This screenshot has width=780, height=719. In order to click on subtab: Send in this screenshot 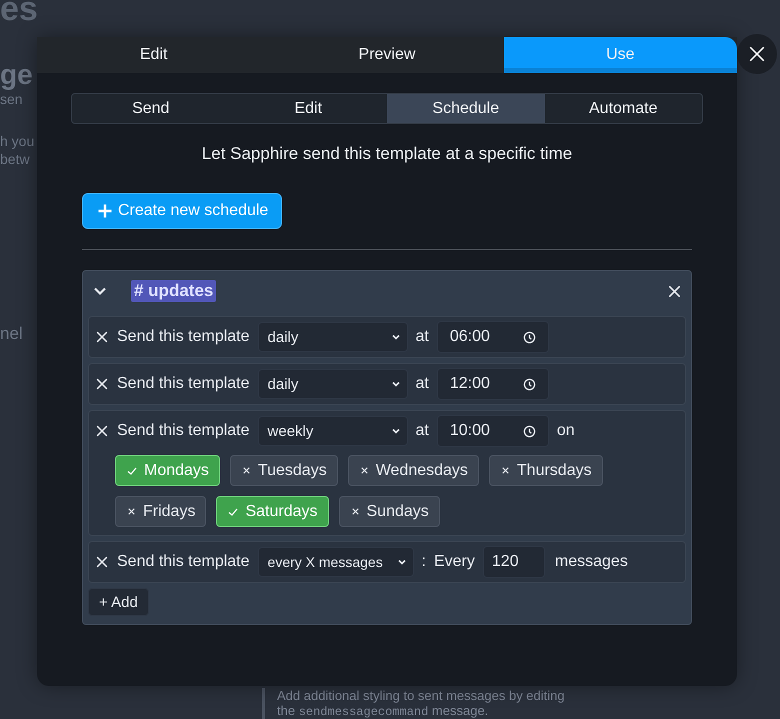, I will do `click(151, 108)`.